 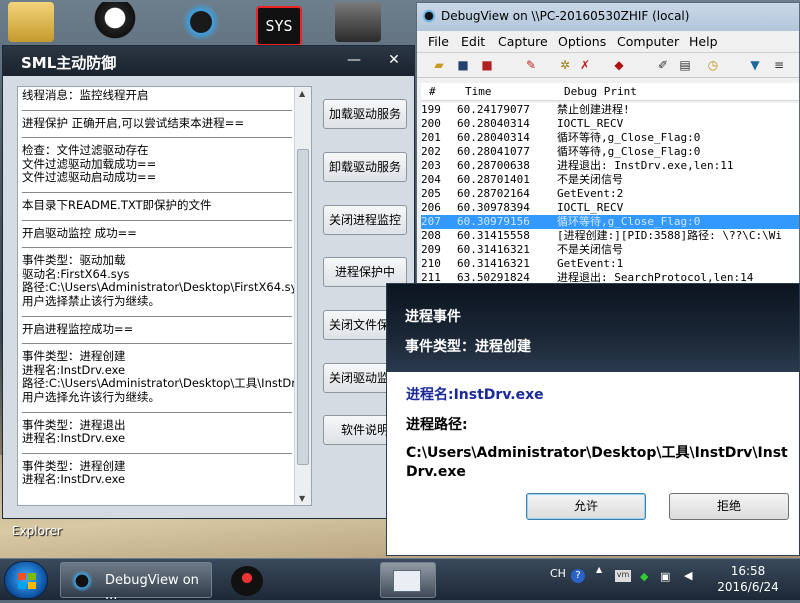 What do you see at coordinates (302, 93) in the screenshot?
I see `scroll-up-arrow-icon: ▲` at bounding box center [302, 93].